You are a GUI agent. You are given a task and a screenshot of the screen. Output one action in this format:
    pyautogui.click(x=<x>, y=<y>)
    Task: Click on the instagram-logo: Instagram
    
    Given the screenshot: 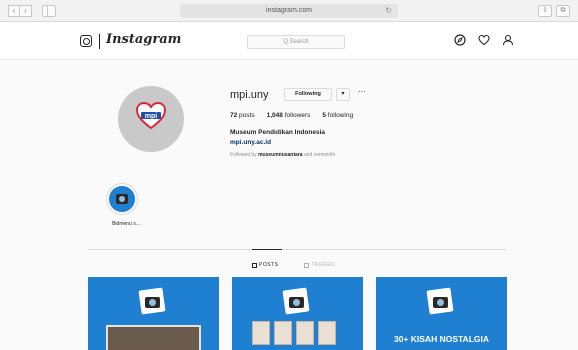 What is the action you would take?
    pyautogui.click(x=143, y=39)
    